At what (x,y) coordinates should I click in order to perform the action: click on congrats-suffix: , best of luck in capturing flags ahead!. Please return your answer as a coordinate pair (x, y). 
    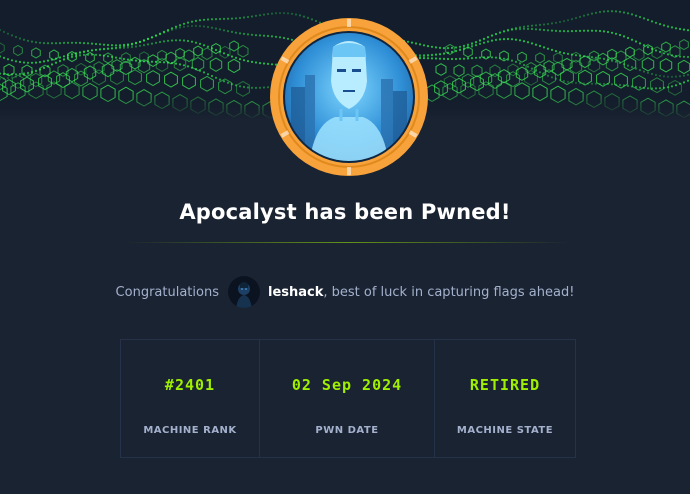
    Looking at the image, I should click on (449, 292).